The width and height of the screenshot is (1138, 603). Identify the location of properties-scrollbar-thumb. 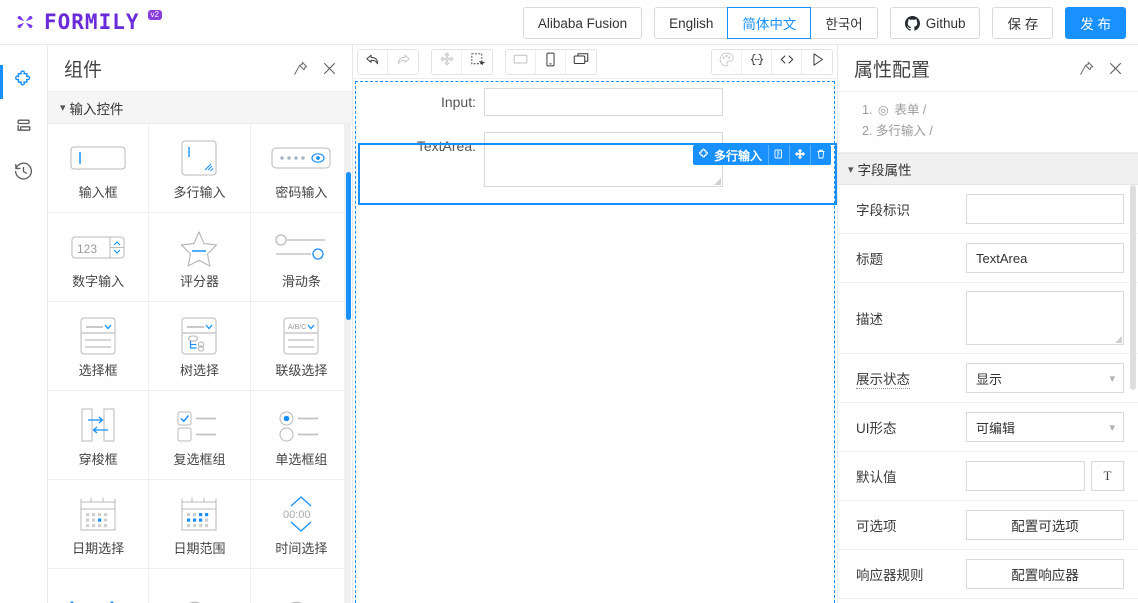
(1133, 287).